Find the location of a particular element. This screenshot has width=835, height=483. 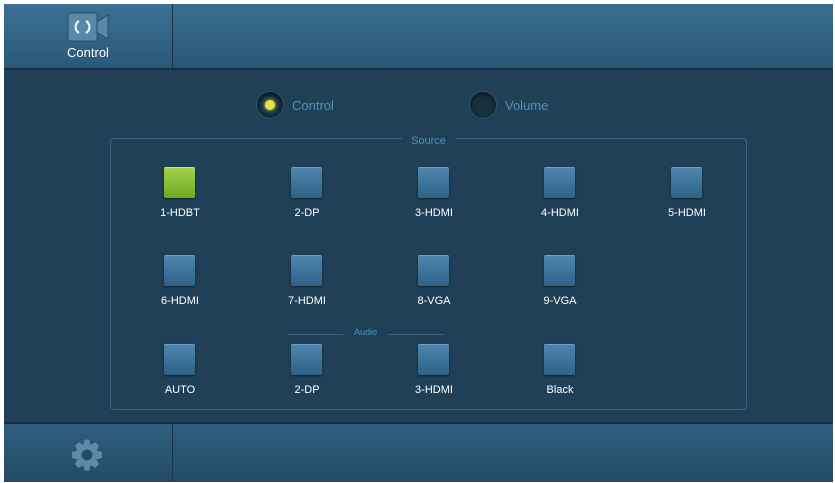

audio-button-auto: AUTO is located at coordinates (180, 374).